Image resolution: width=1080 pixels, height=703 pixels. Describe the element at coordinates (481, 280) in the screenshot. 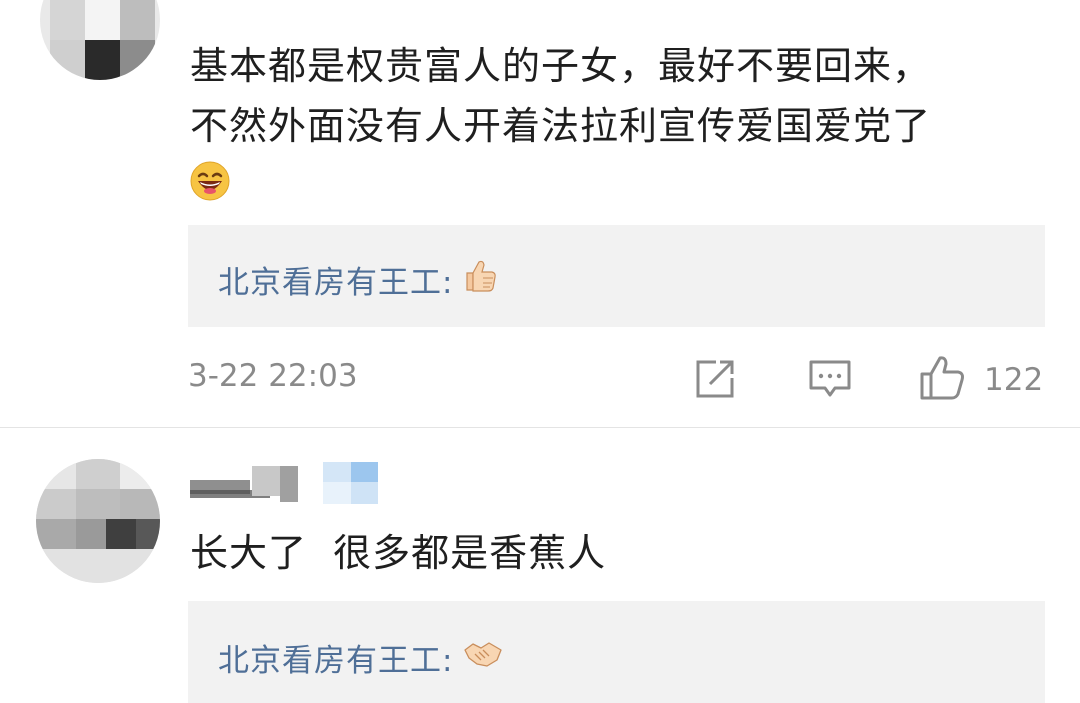

I see `thumbs-up-icon` at that location.